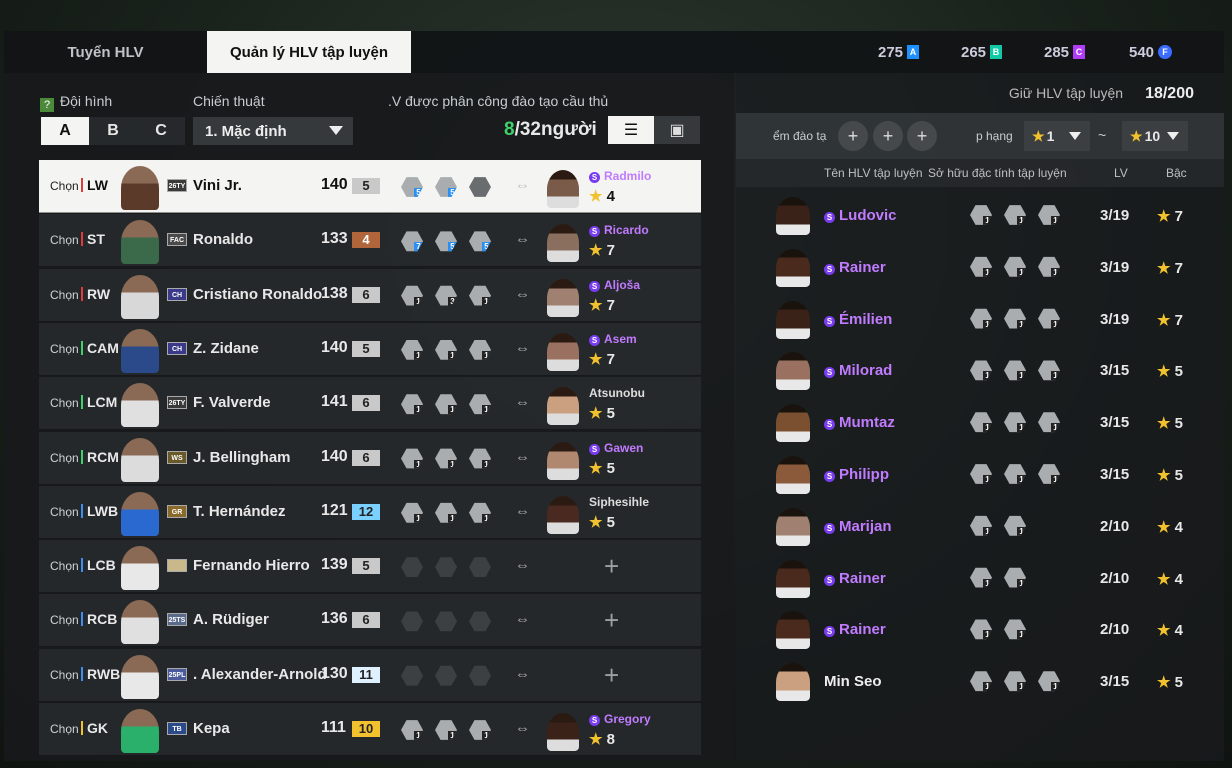 This screenshot has width=1232, height=768. I want to click on player-row: Chọn RCM WS J. Bellingham 140 6 1 1 1 ⇔ S Gawen ★ 5, so click(370, 458).